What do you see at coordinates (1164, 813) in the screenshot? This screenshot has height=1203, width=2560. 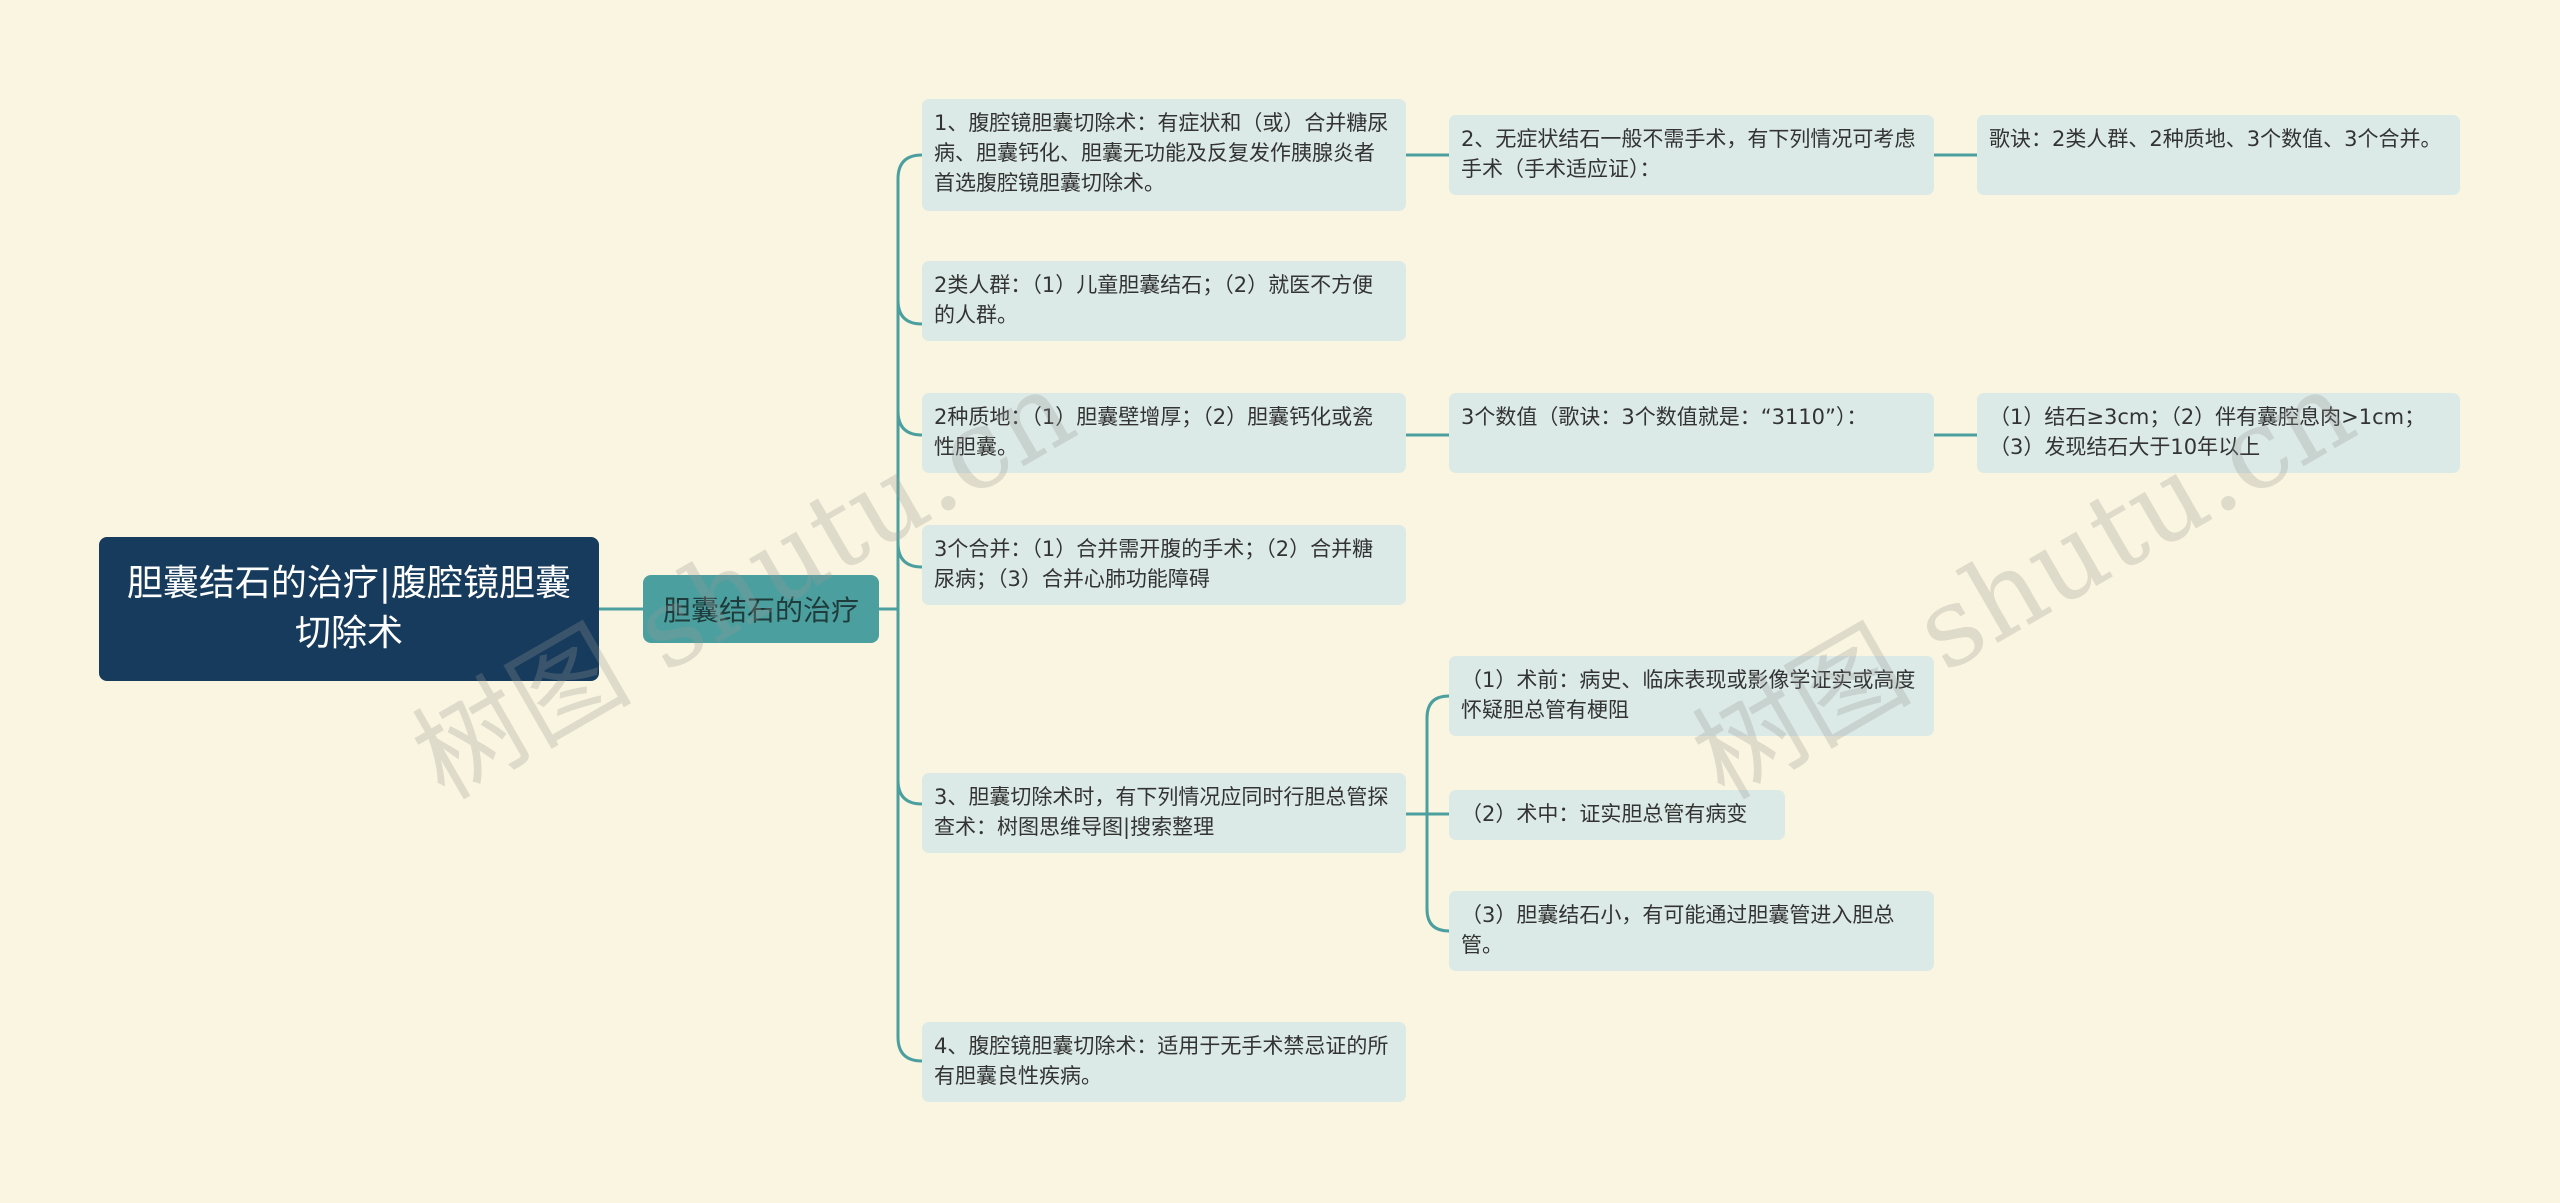 I see `topic-item-5: 3、胆囊切除术时，有下列情况应同时行胆总管探查术：树图思维导图|搜索整理` at bounding box center [1164, 813].